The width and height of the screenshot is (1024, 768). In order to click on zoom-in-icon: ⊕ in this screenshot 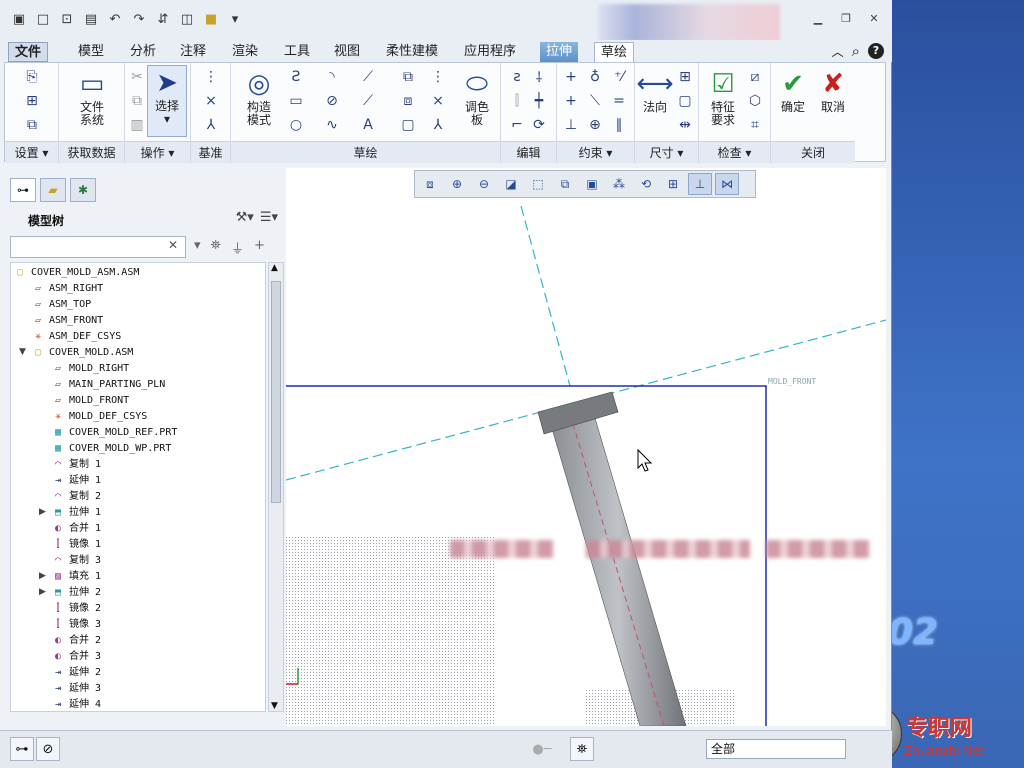, I will do `click(457, 184)`.